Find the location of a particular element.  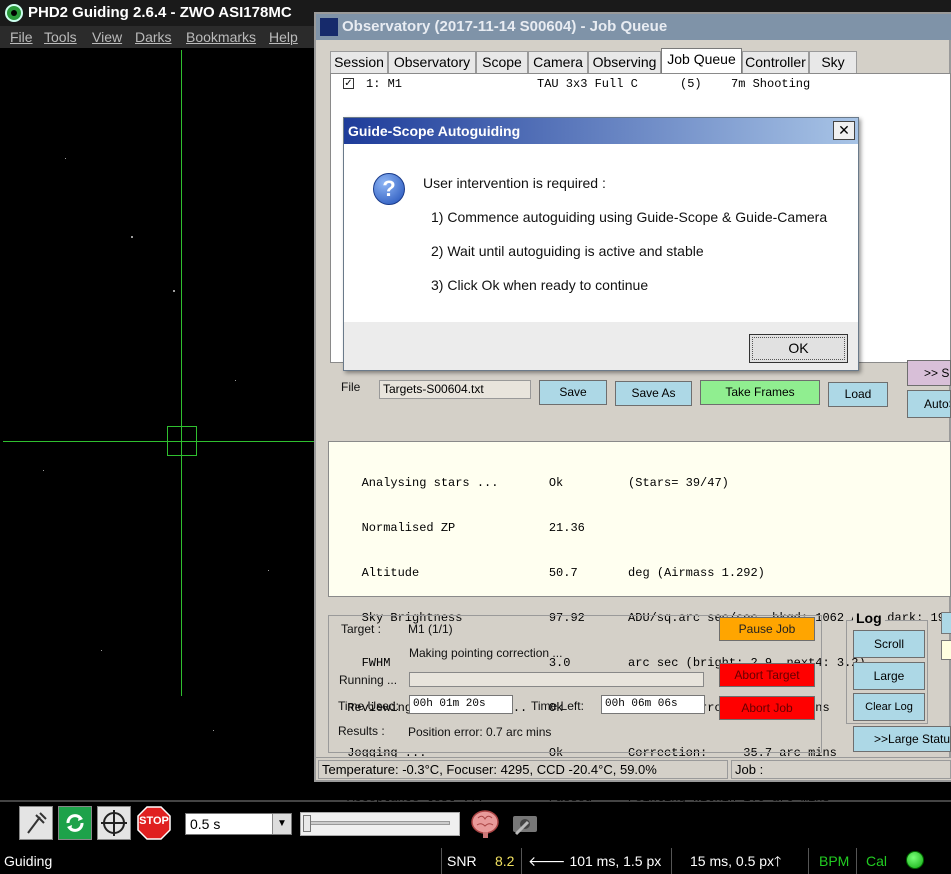

time-left-label: Time Left: is located at coordinates (557, 706).